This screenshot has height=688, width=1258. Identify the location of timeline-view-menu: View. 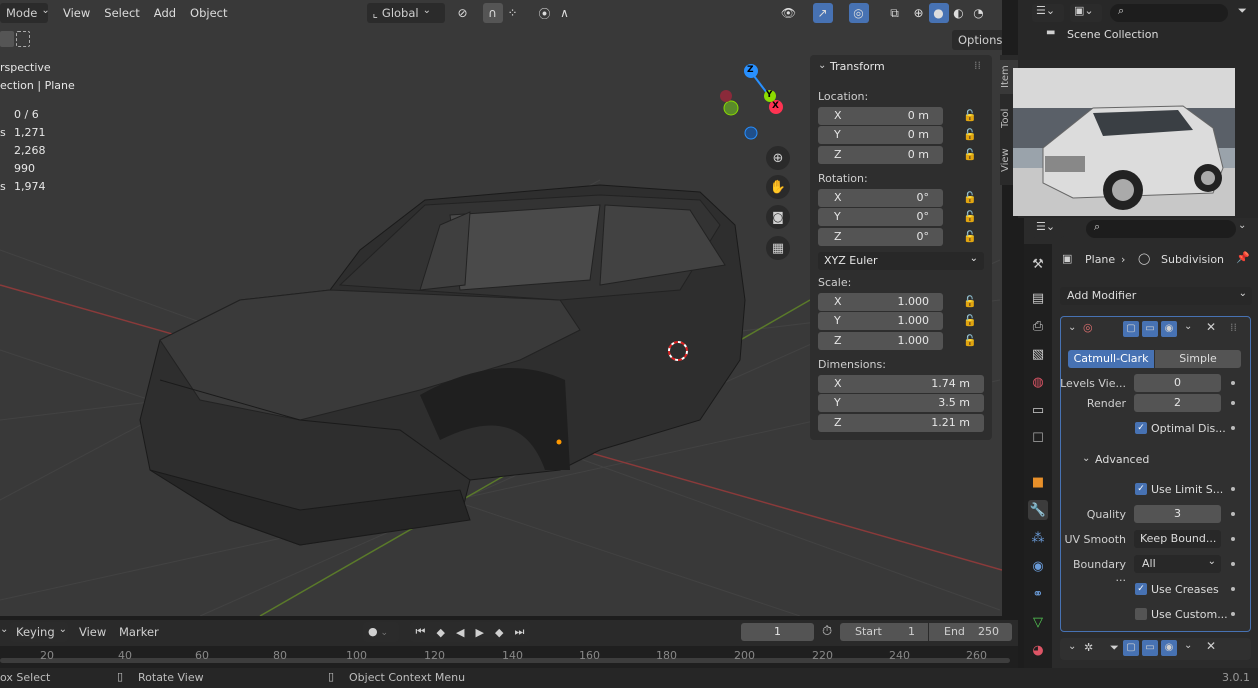
(92, 632).